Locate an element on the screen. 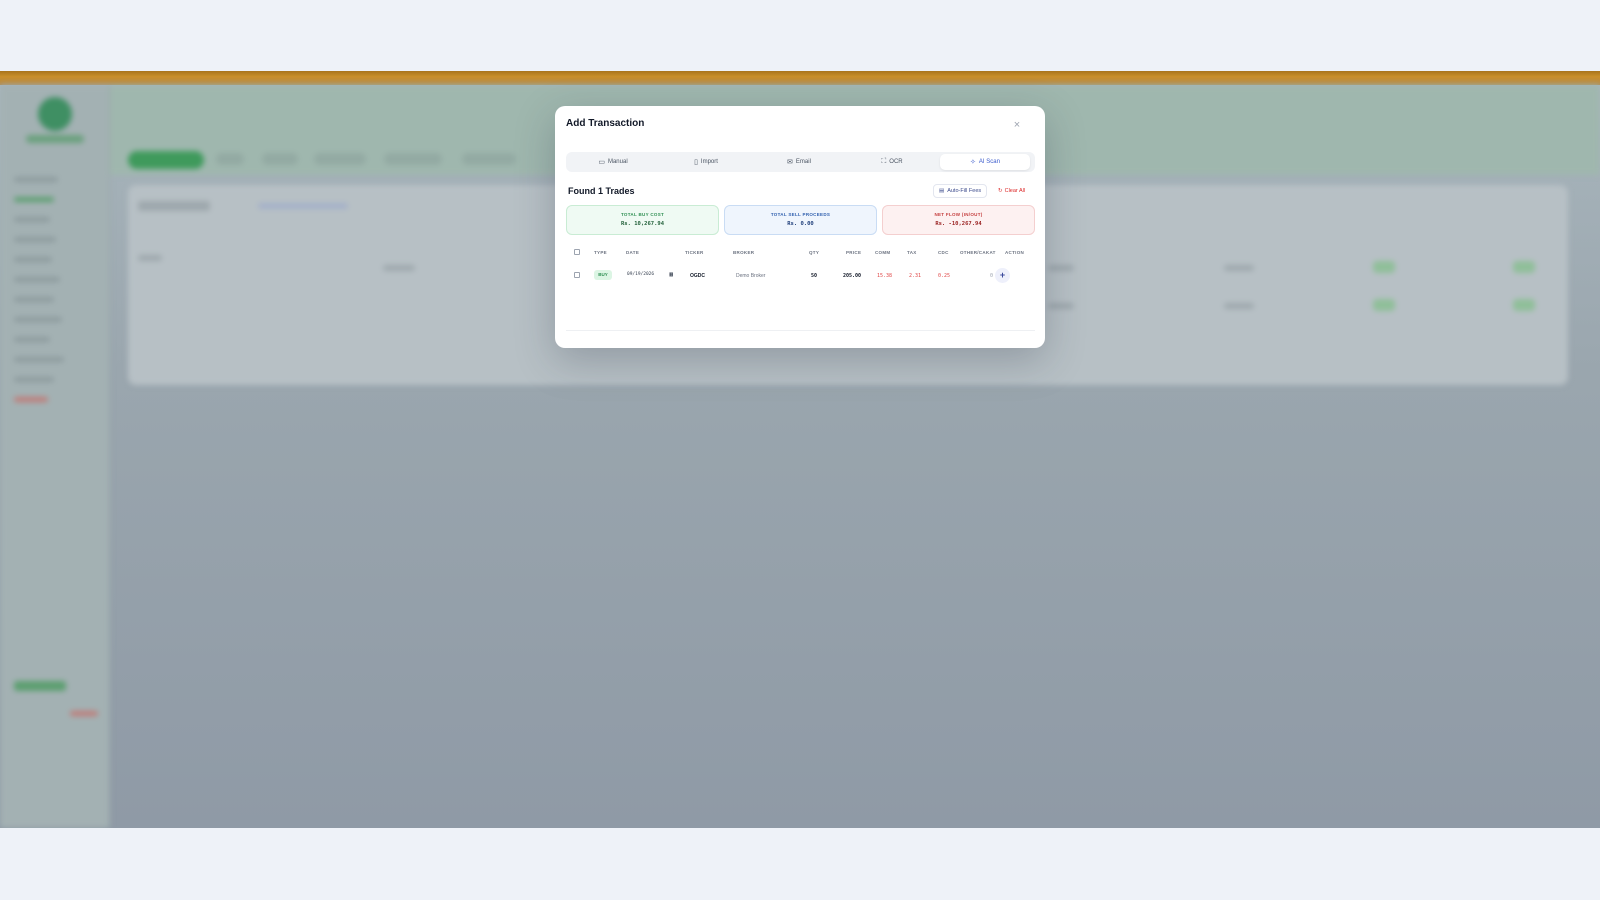 Image resolution: width=1600 pixels, height=900 pixels. background-sidebar is located at coordinates (55, 456).